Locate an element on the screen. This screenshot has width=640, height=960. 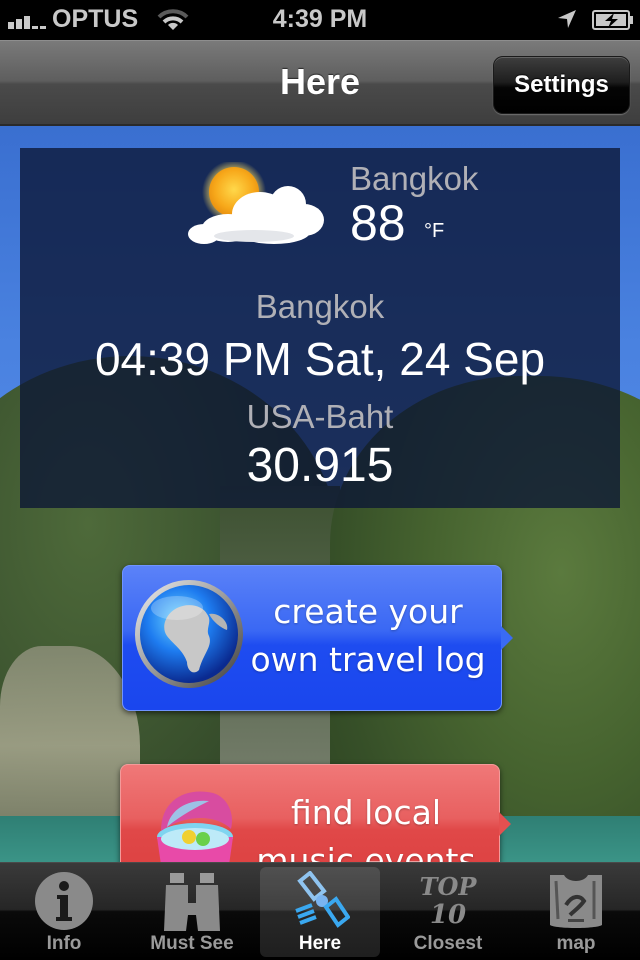
tab-label: map is located at coordinates (576, 943).